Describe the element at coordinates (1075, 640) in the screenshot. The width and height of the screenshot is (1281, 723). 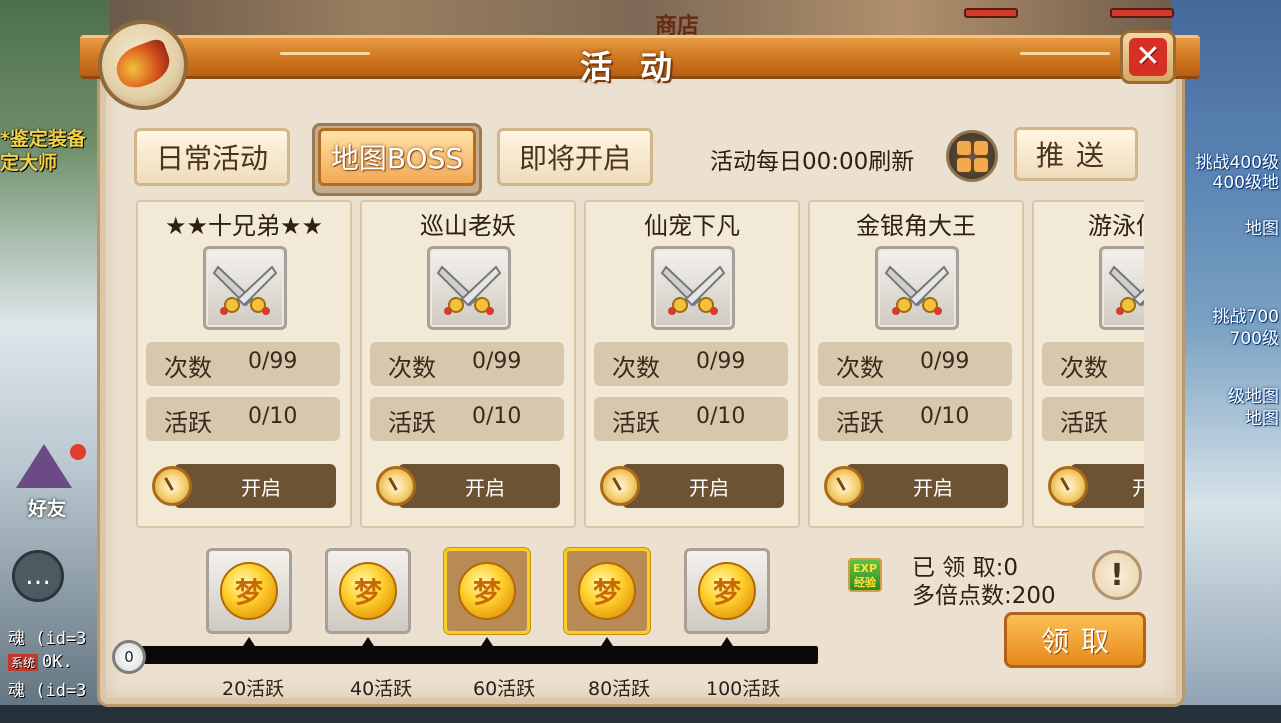
I see `claim-button: 领取` at that location.